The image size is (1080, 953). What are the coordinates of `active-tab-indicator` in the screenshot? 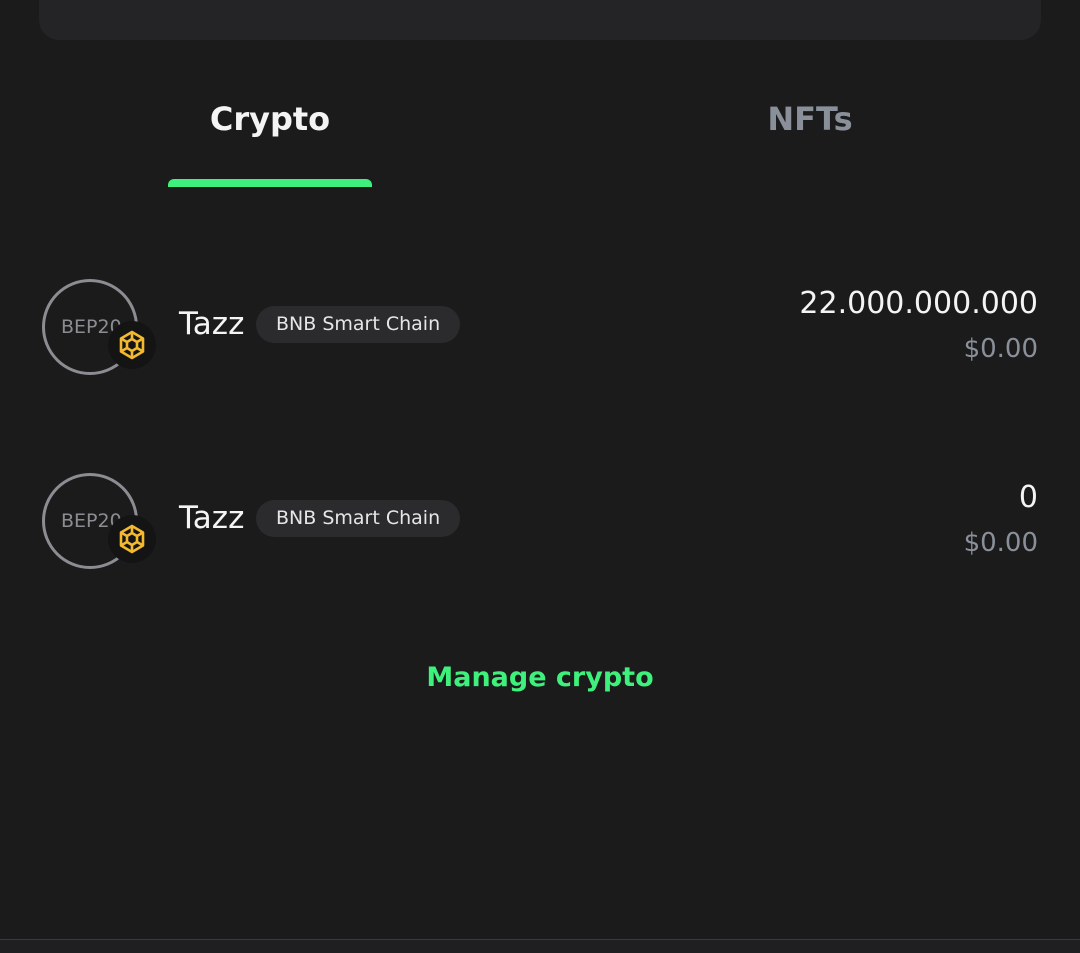 It's located at (270, 183).